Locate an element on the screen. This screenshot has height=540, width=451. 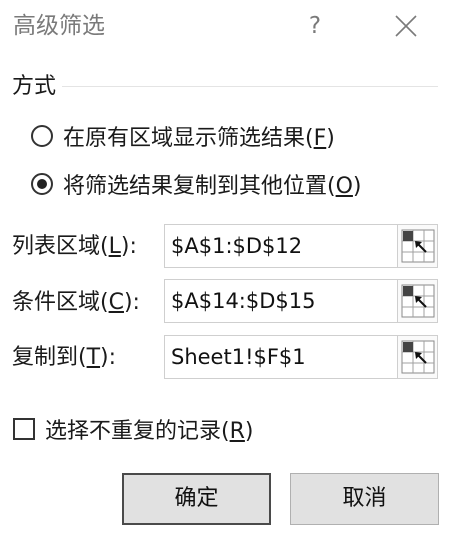
ok-button: 确定 is located at coordinates (196, 499).